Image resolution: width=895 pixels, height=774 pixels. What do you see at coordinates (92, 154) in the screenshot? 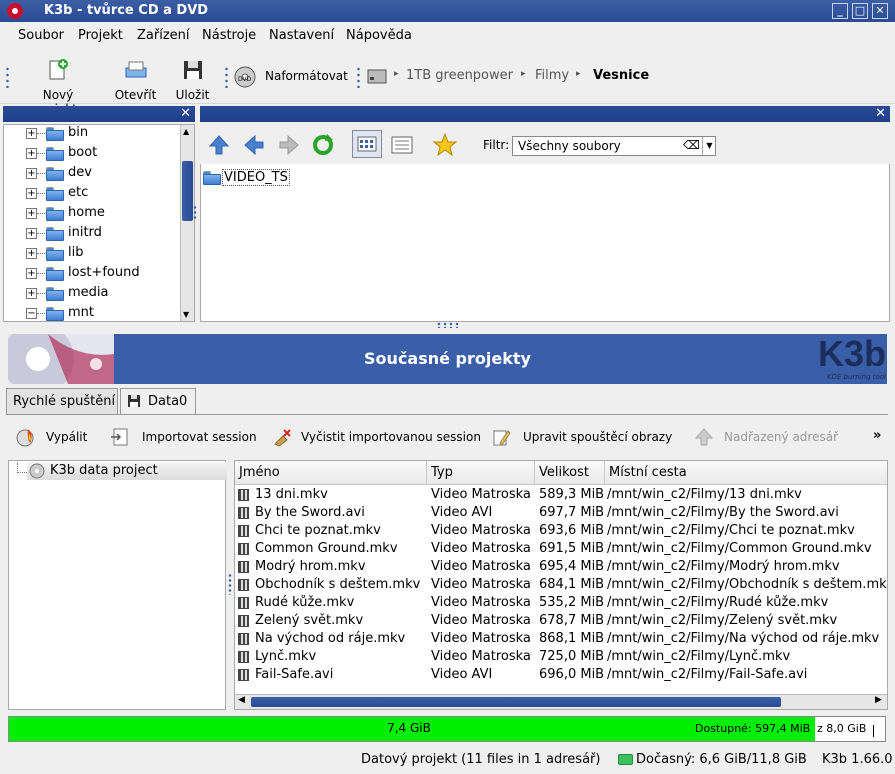
I see `dirtree-item: + boot` at bounding box center [92, 154].